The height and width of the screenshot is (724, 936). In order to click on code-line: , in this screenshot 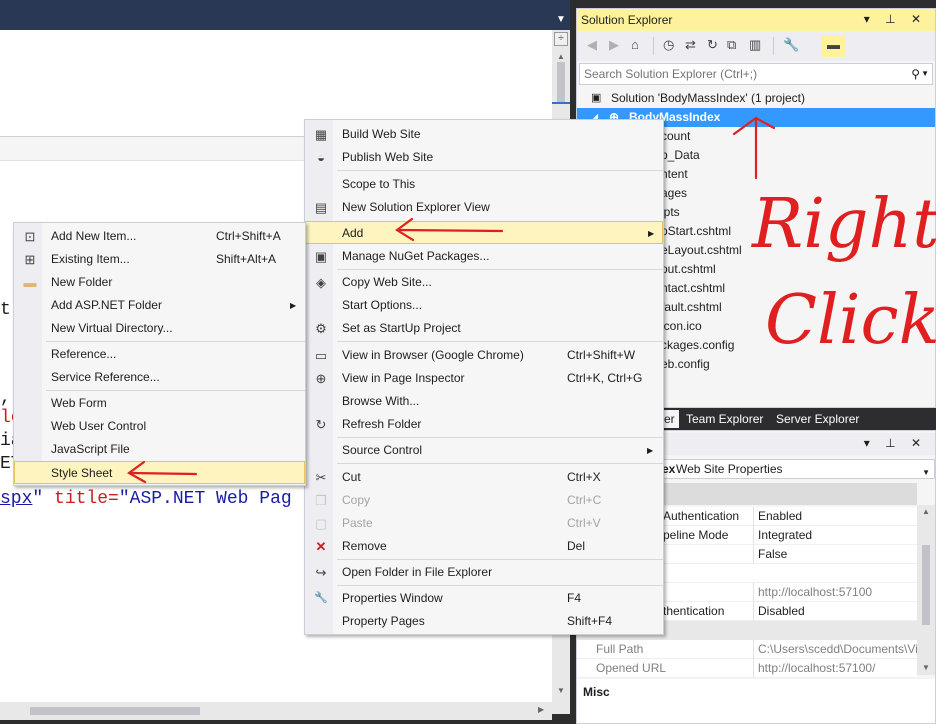, I will do `click(5, 398)`.